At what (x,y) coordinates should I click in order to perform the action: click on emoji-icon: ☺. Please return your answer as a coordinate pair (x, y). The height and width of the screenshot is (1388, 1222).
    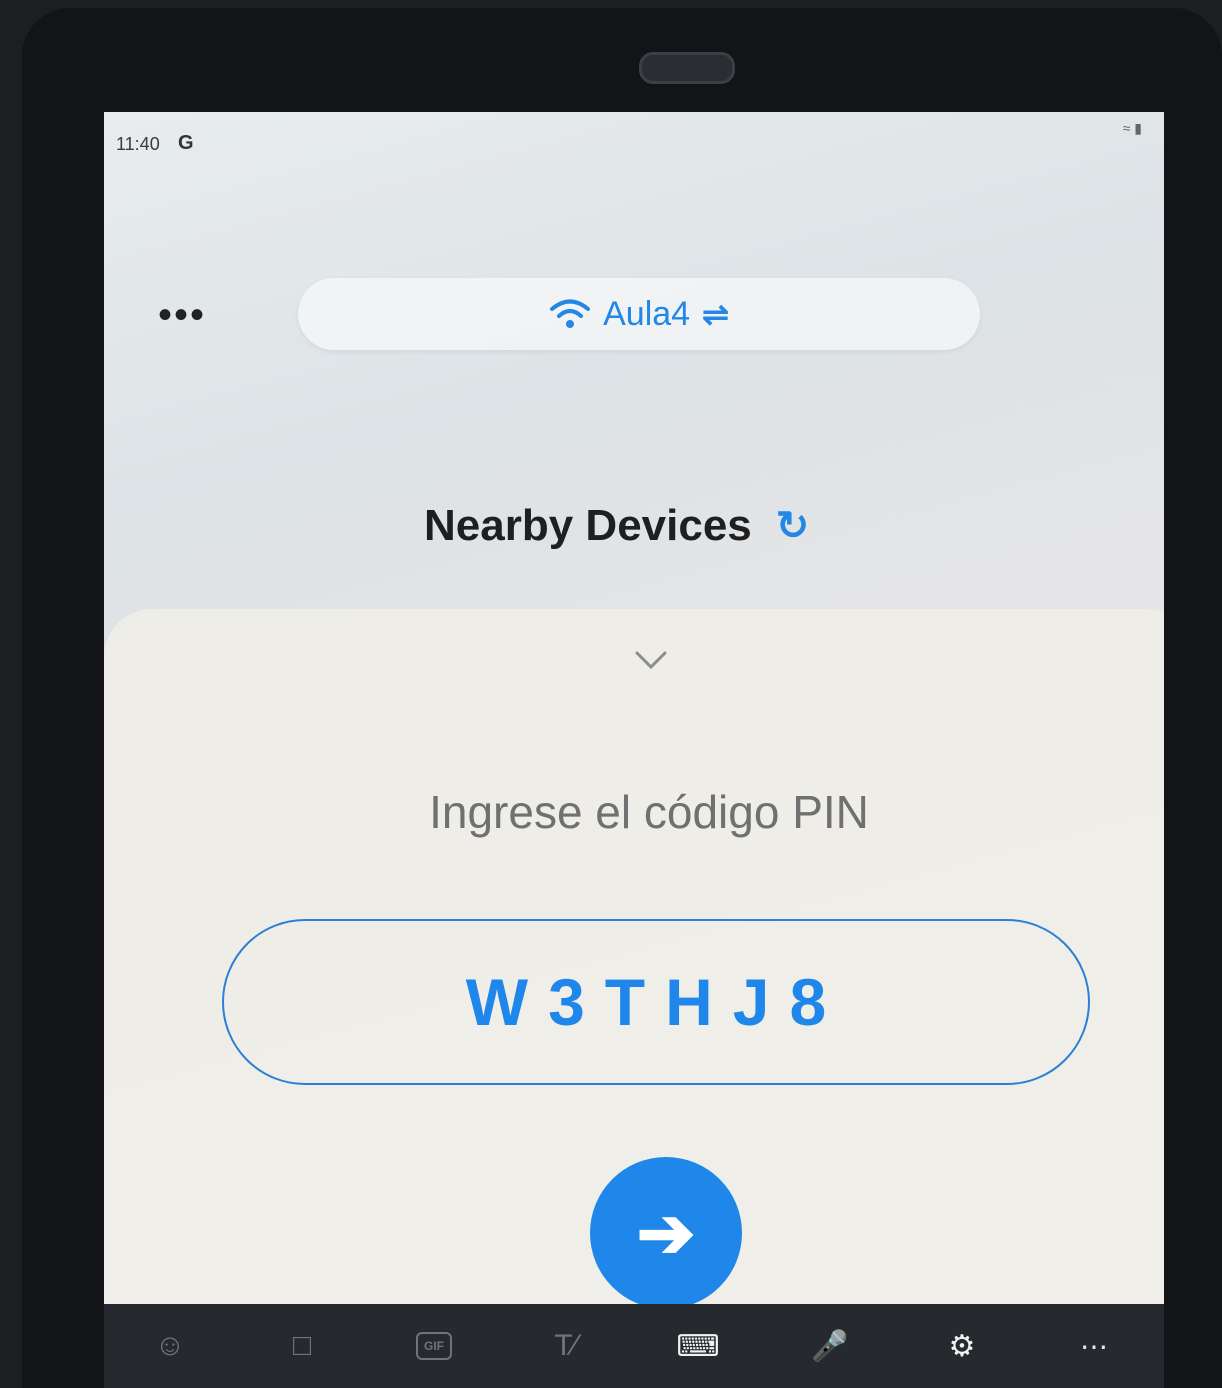
    Looking at the image, I should click on (170, 1346).